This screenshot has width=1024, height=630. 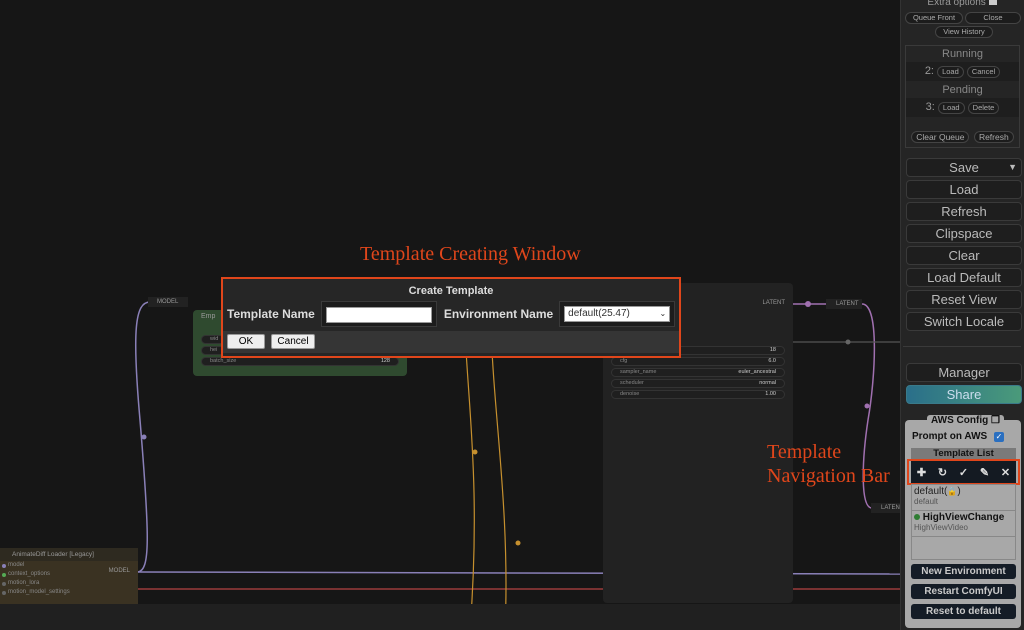 I want to click on model-reroute: MODEL, so click(x=168, y=302).